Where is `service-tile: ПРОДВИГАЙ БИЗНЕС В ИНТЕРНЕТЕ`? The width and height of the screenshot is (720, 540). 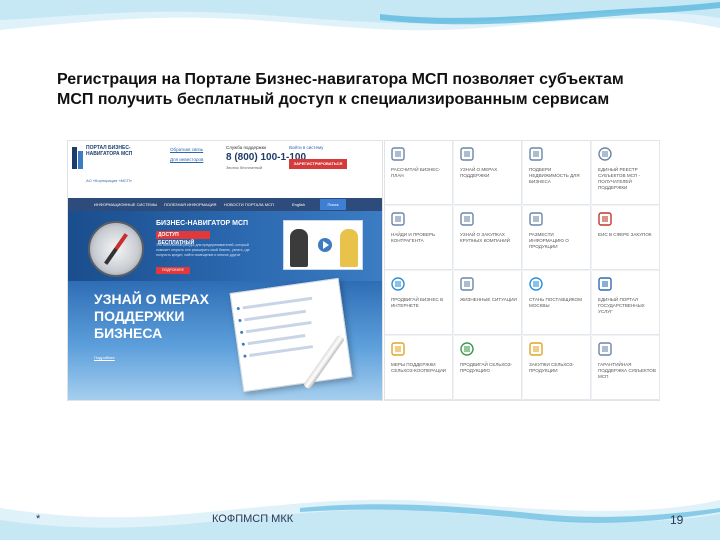
service-tile: ПРОДВИГАЙ БИЗНЕС В ИНТЕРНЕТЕ is located at coordinates (419, 303).